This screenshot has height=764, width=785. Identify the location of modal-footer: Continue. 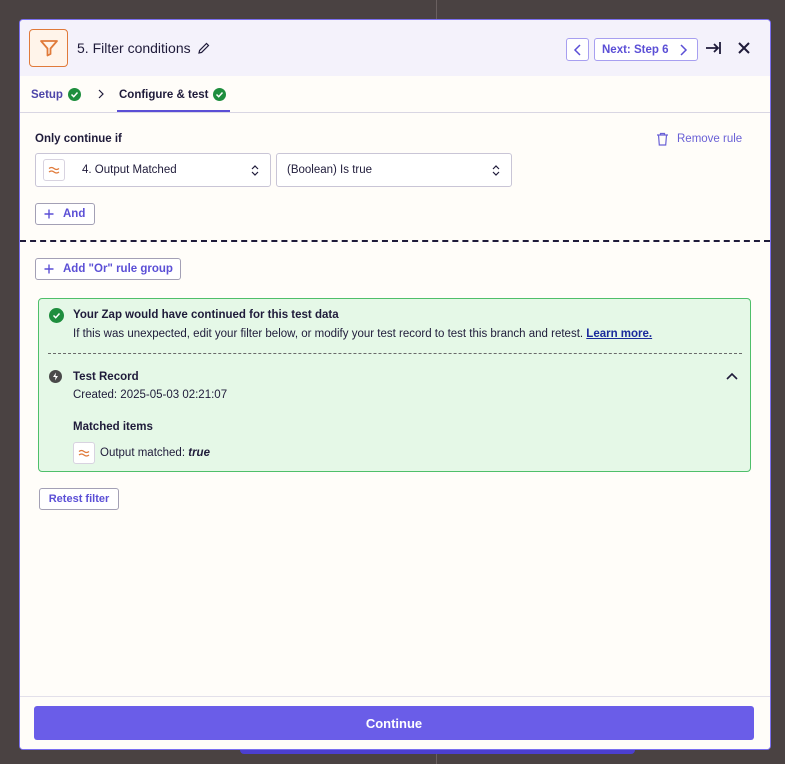
(395, 722).